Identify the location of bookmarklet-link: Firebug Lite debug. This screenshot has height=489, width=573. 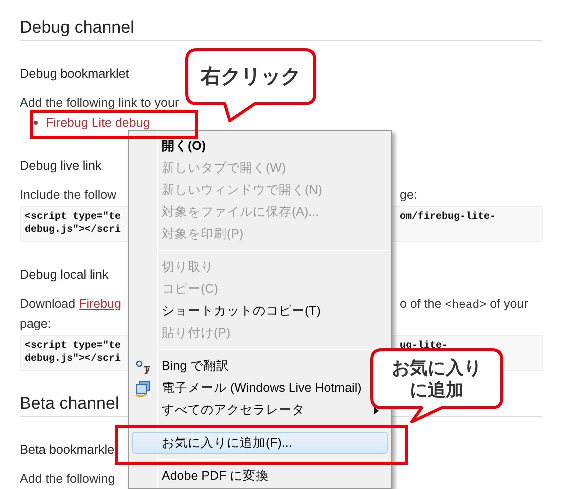
(98, 123).